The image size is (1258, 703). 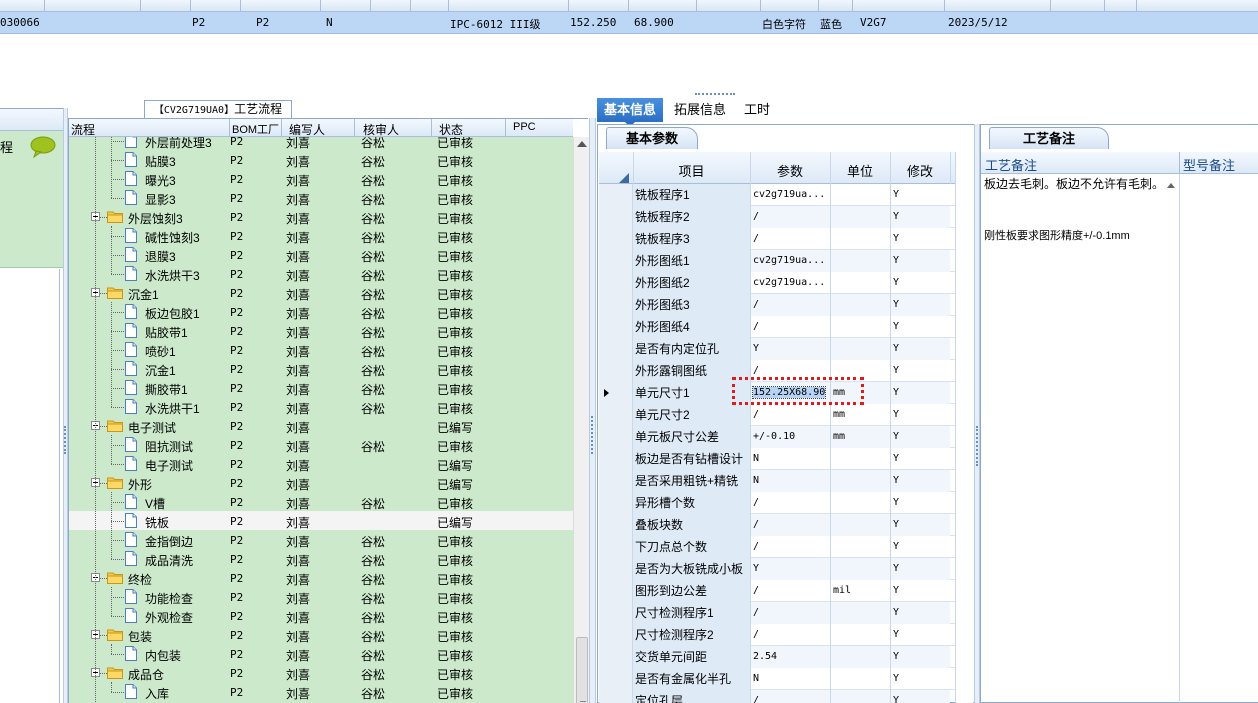 What do you see at coordinates (592, 410) in the screenshot?
I see `middle-splitter` at bounding box center [592, 410].